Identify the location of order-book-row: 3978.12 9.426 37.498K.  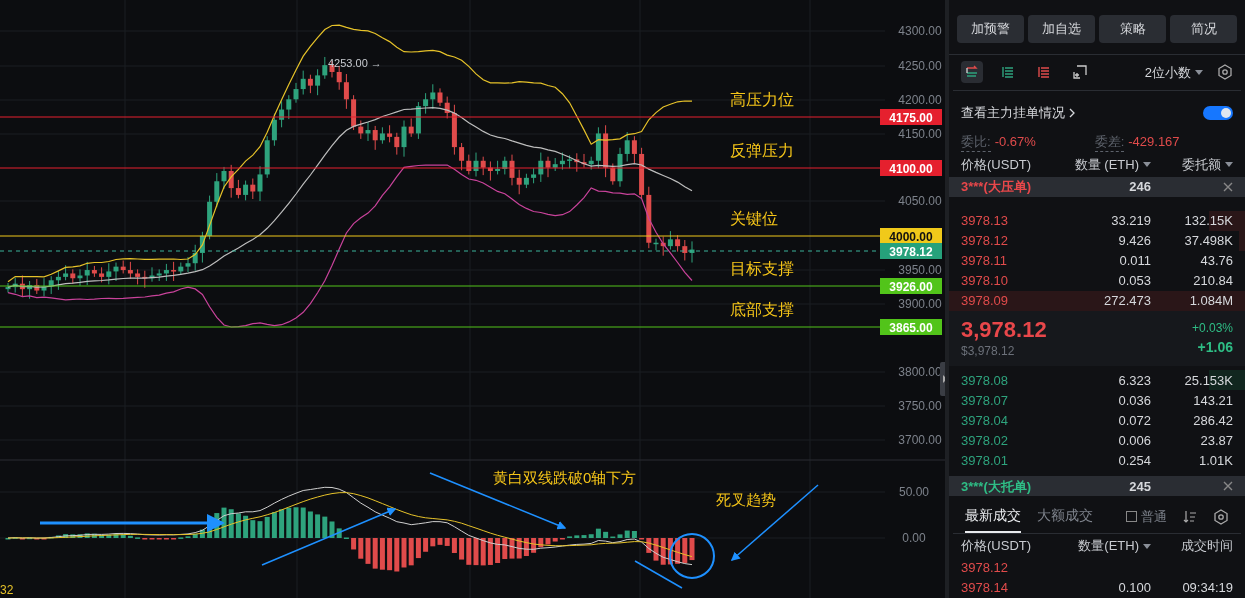
(1097, 240).